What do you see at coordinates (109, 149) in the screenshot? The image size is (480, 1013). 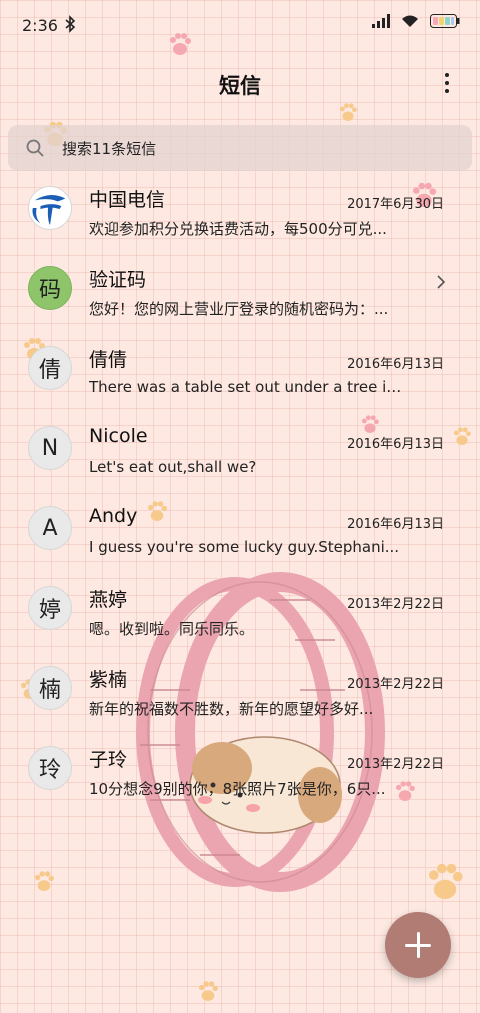 I see `search-placeholder: 搜索11条短信` at bounding box center [109, 149].